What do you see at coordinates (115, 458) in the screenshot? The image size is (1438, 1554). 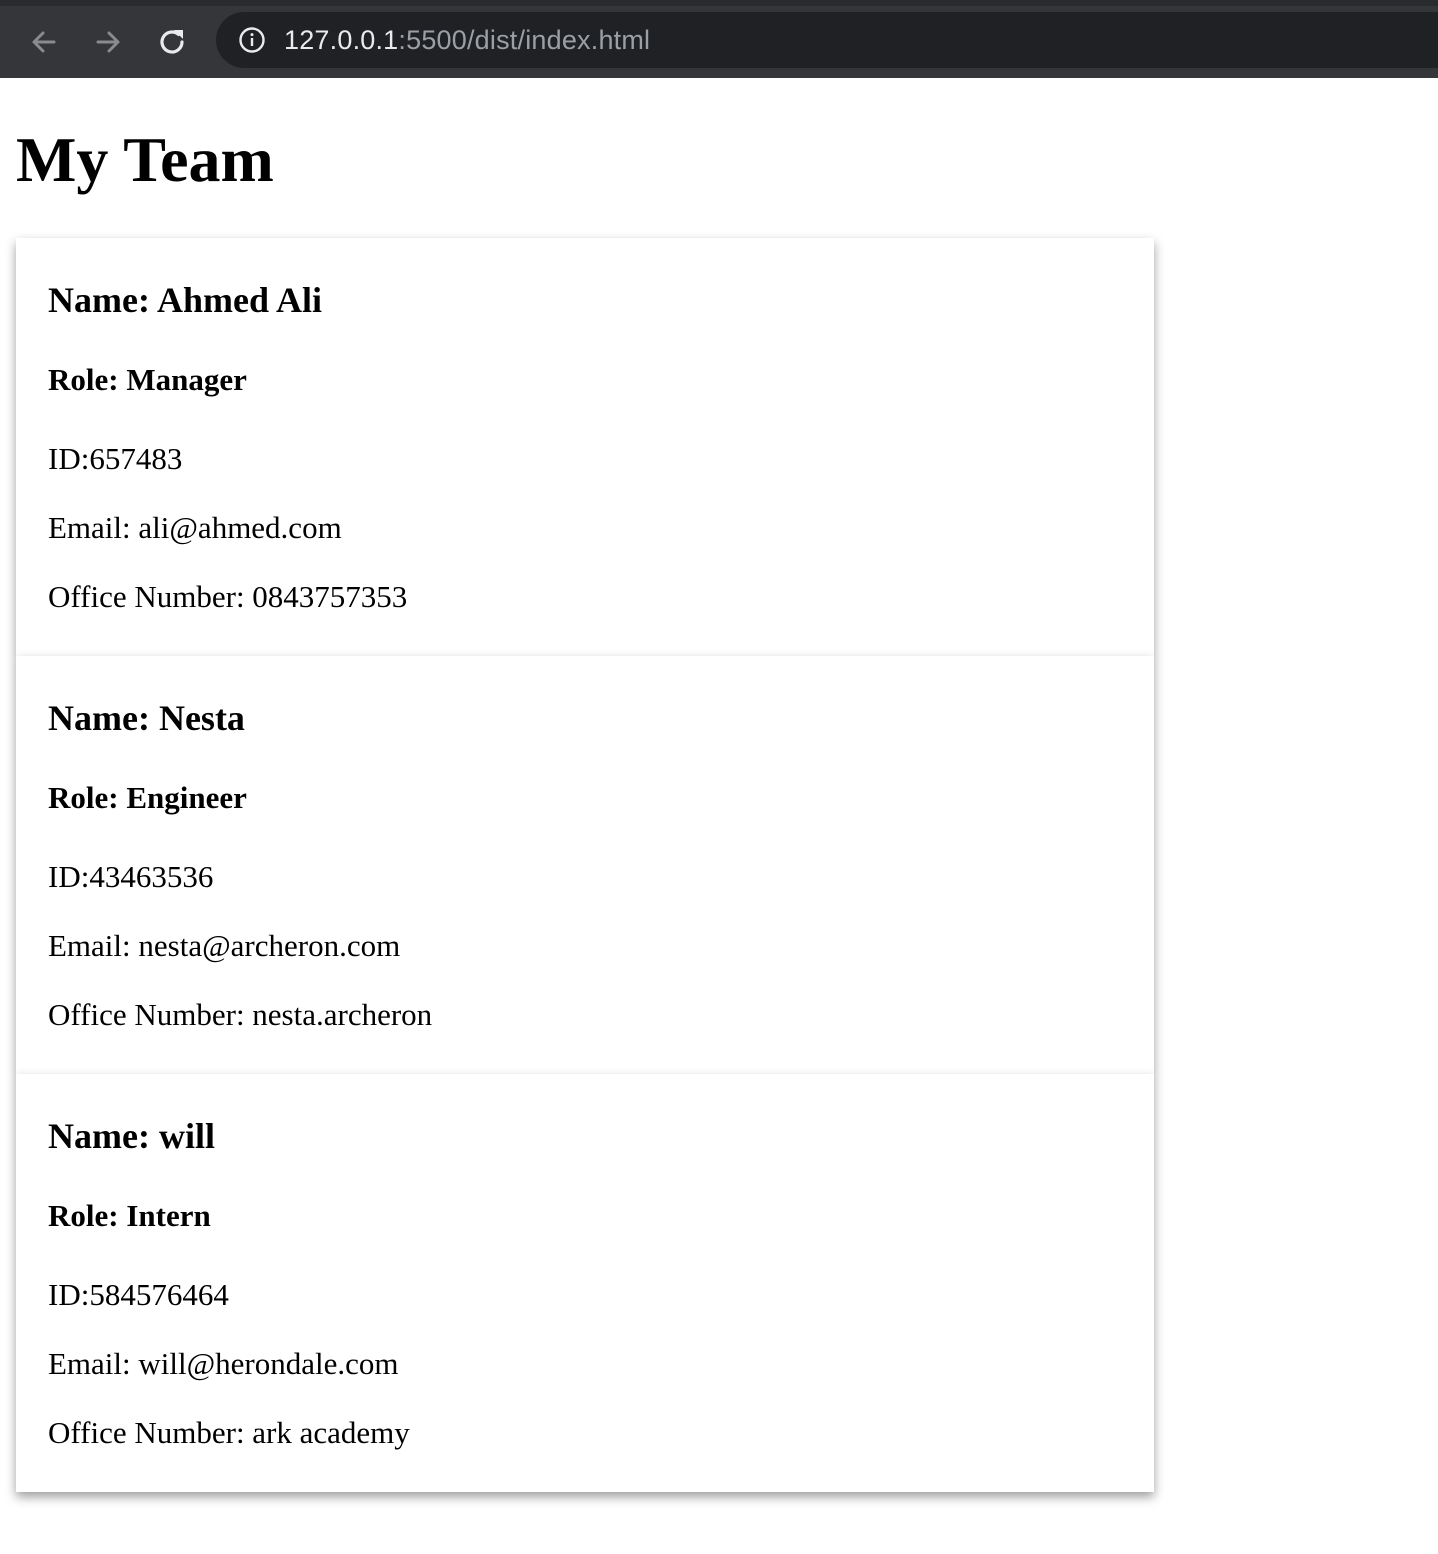 I see `member-id: ID:657483` at bounding box center [115, 458].